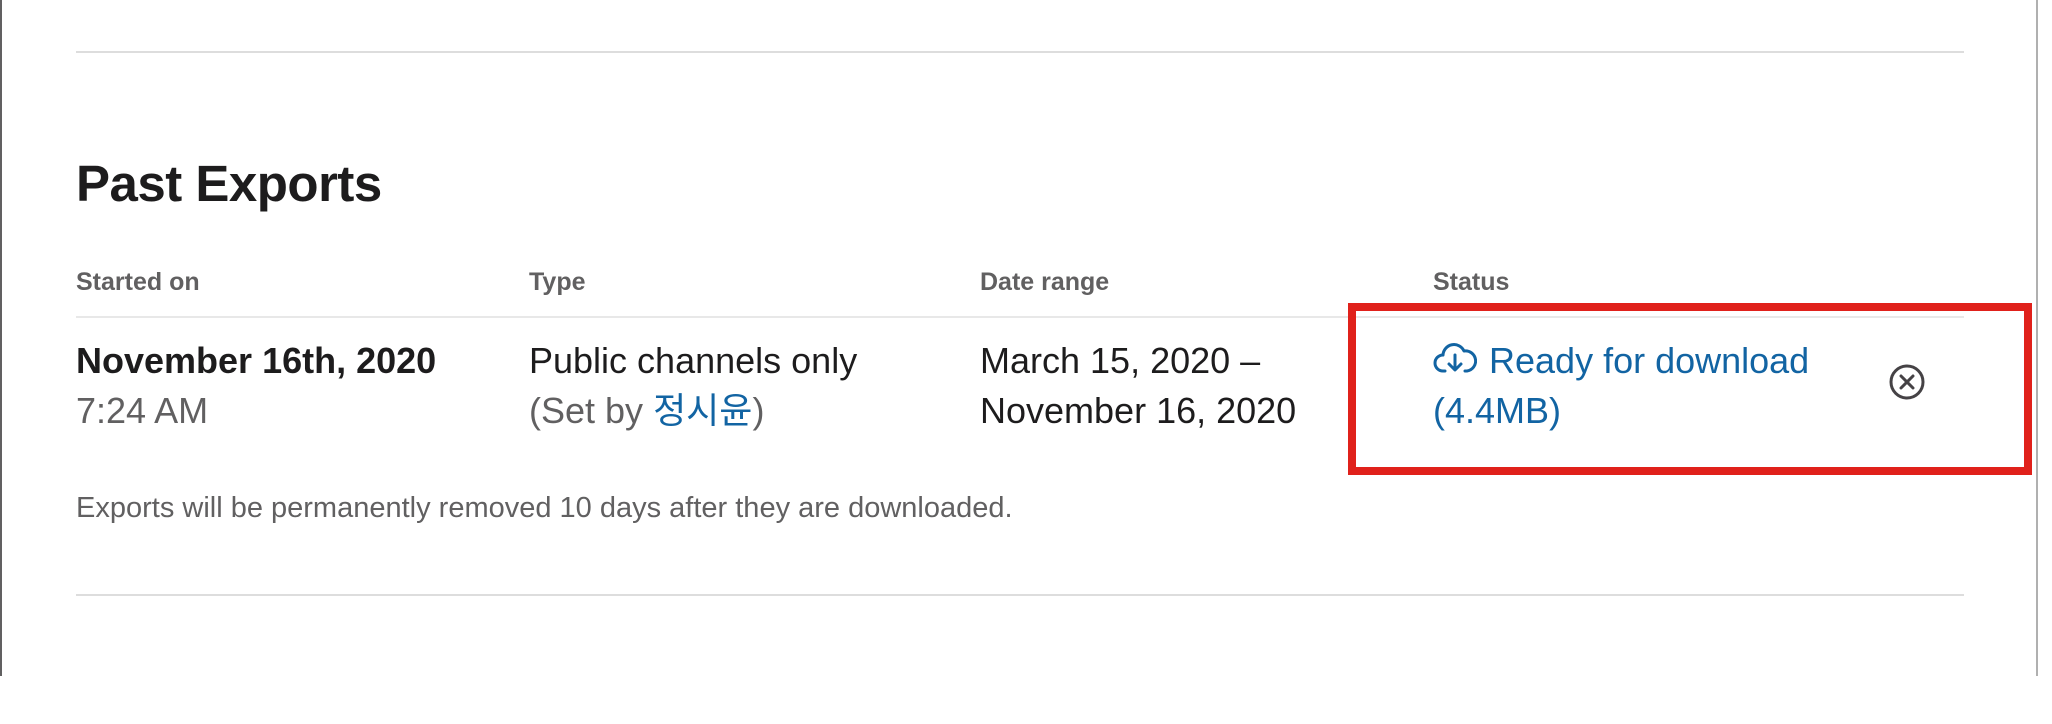 Image resolution: width=2052 pixels, height=724 pixels. What do you see at coordinates (758, 410) in the screenshot?
I see `set-by-suffix: )` at bounding box center [758, 410].